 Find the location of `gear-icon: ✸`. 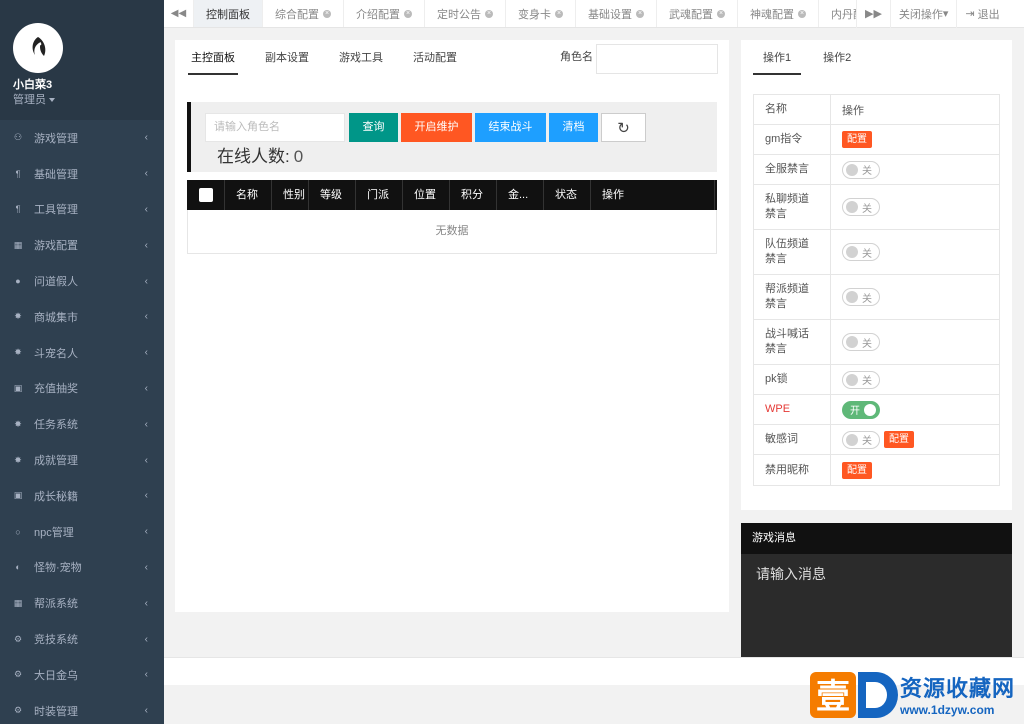

gear-icon: ✸ is located at coordinates (18, 352).